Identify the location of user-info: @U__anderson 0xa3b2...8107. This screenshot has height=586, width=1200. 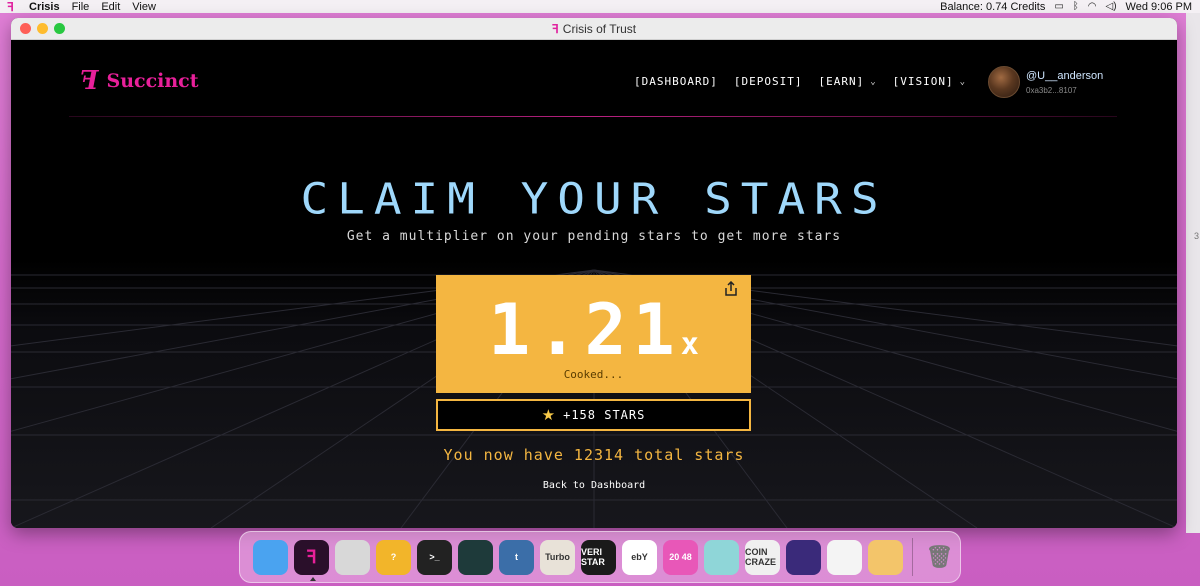
(1064, 82).